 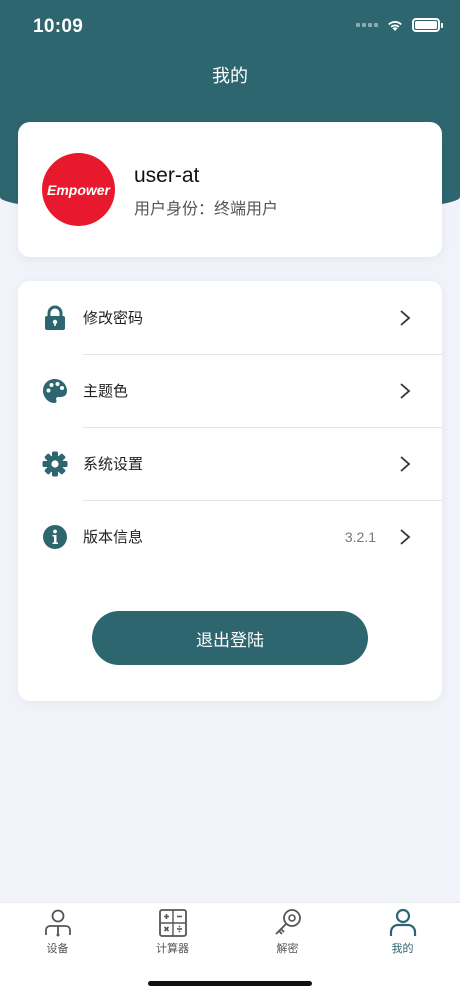 I want to click on tab-label: 解密, so click(x=287, y=948).